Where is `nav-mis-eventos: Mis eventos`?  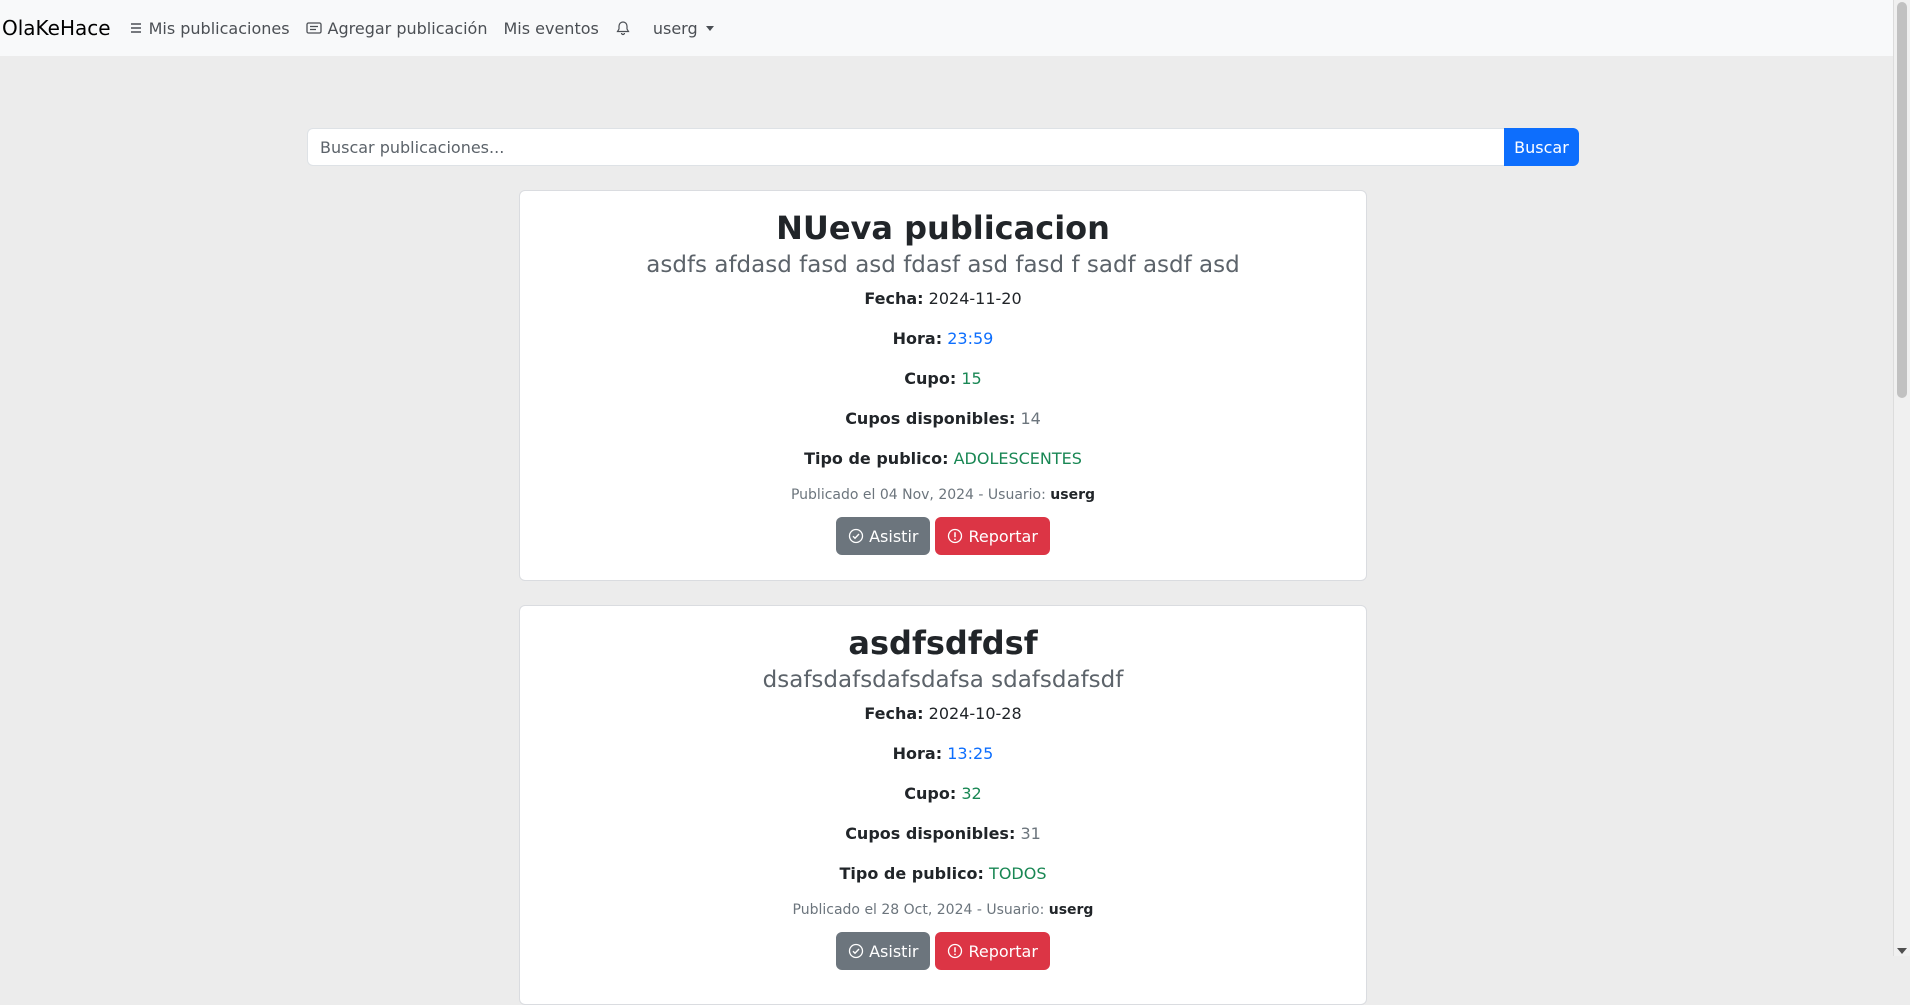
nav-mis-eventos: Mis eventos is located at coordinates (550, 28).